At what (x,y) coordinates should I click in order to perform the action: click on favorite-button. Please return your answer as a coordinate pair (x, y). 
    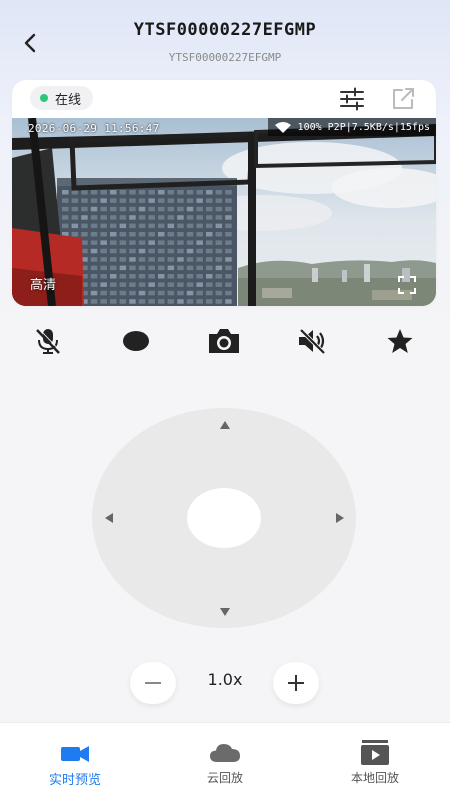
    Looking at the image, I should click on (400, 341).